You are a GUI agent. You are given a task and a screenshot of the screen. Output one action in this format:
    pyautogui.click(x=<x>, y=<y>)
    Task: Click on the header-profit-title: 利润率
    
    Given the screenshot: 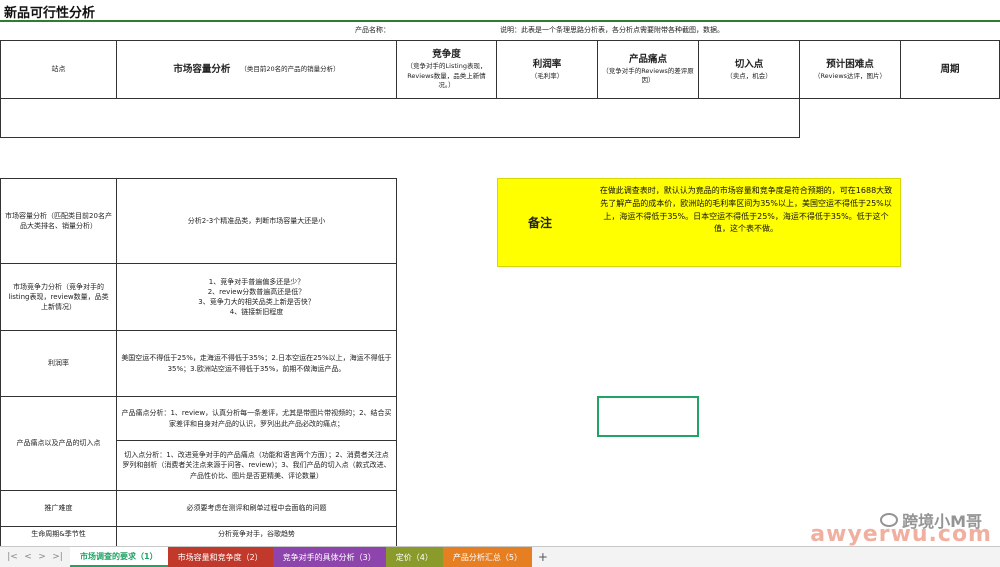 What is the action you would take?
    pyautogui.click(x=547, y=65)
    